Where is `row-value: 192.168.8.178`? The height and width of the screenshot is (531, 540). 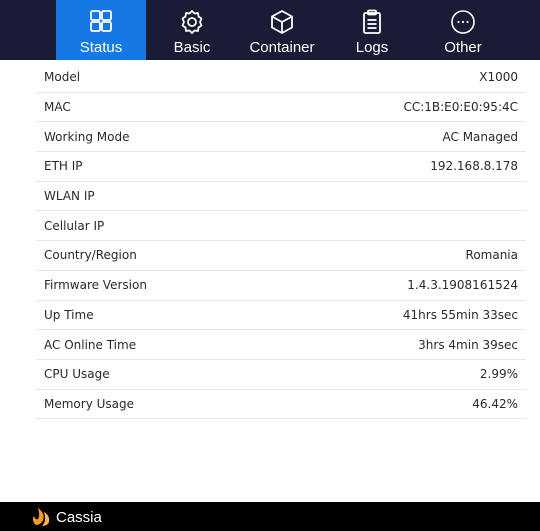 row-value: 192.168.8.178 is located at coordinates (474, 166).